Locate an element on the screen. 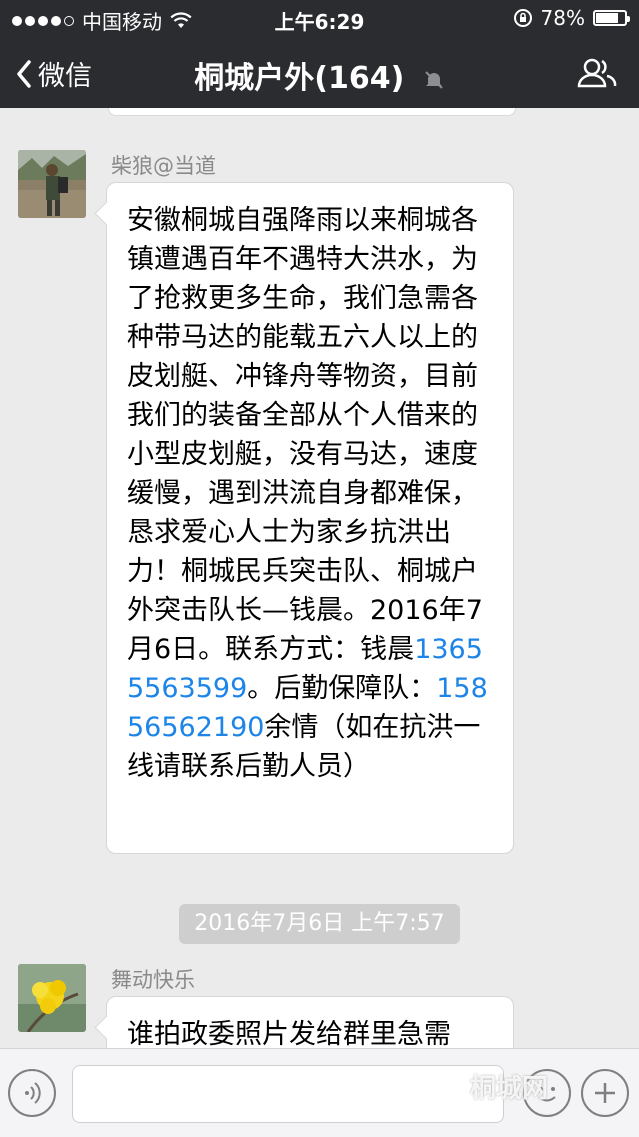 Image resolution: width=639 pixels, height=1137 pixels. mute-icon is located at coordinates (434, 79).